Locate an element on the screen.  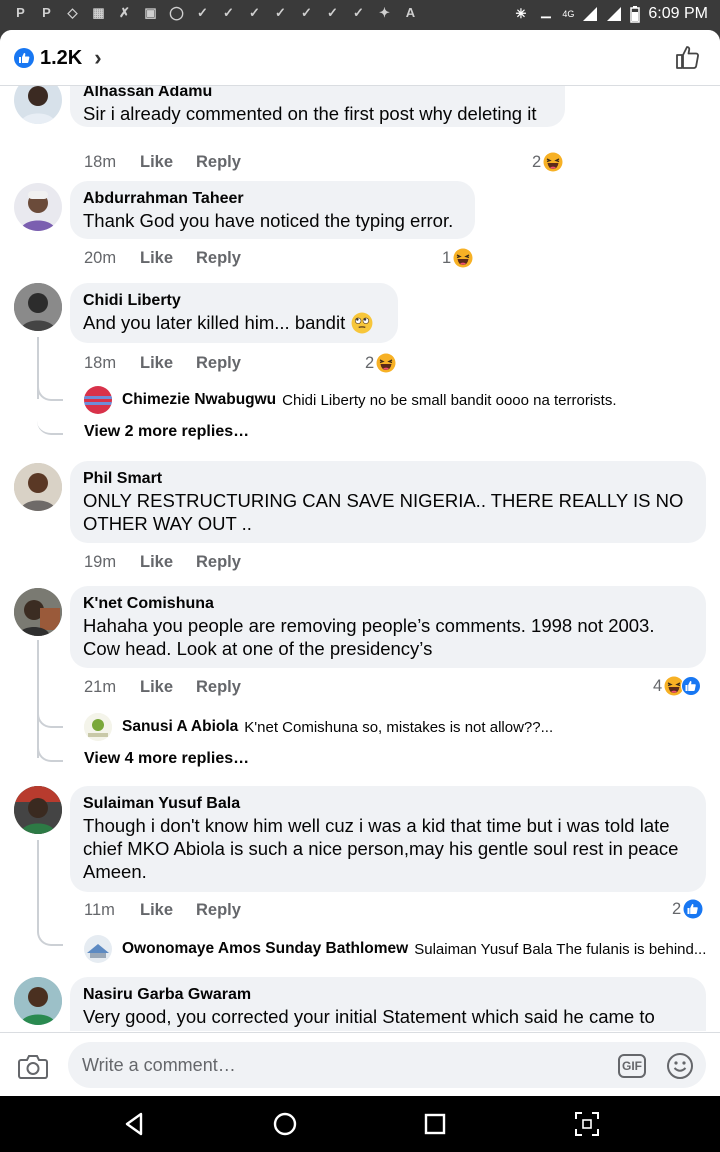
comment-author: K'net Comishuna is located at coordinates (388, 604).